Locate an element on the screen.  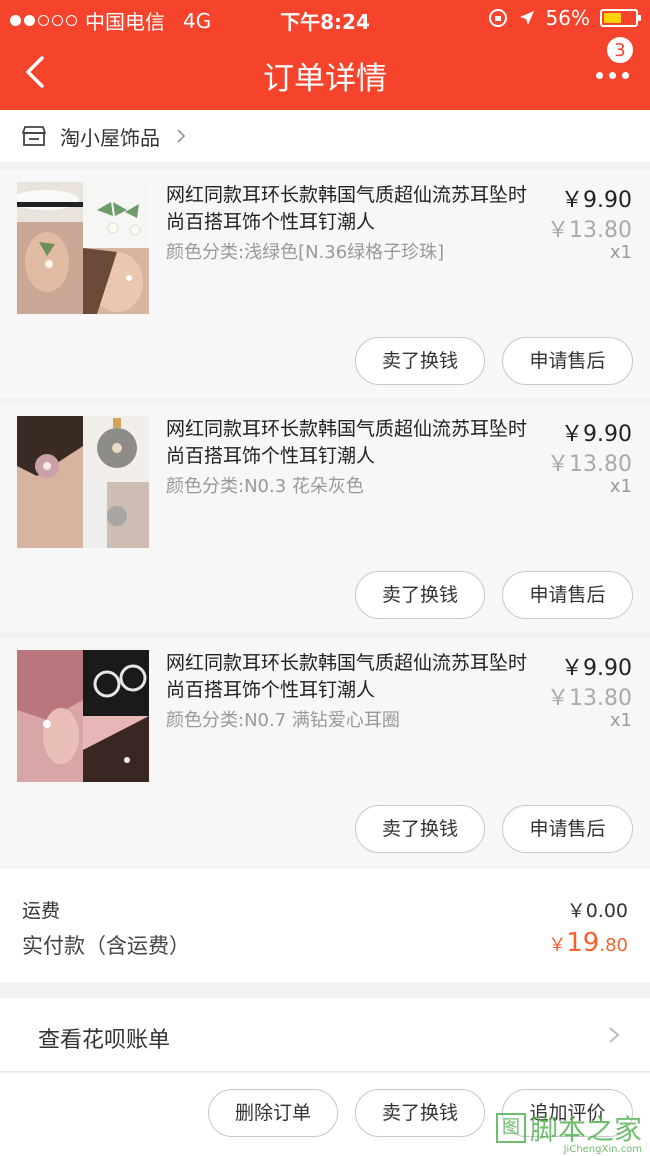
watermark-url: JiChengXin.com is located at coordinates (602, 1149).